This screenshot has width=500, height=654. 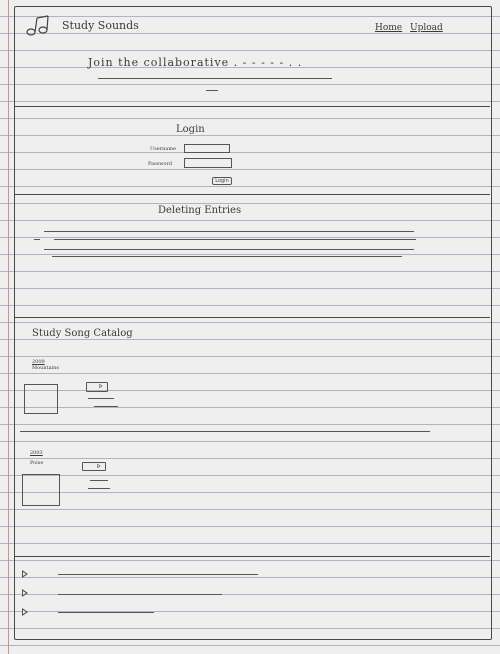 I want to click on catalog-item-artist: Mountains, so click(x=45, y=368).